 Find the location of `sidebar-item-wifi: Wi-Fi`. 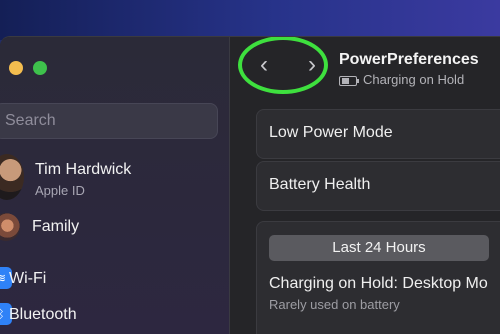

sidebar-item-wifi: Wi-Fi is located at coordinates (27, 279).